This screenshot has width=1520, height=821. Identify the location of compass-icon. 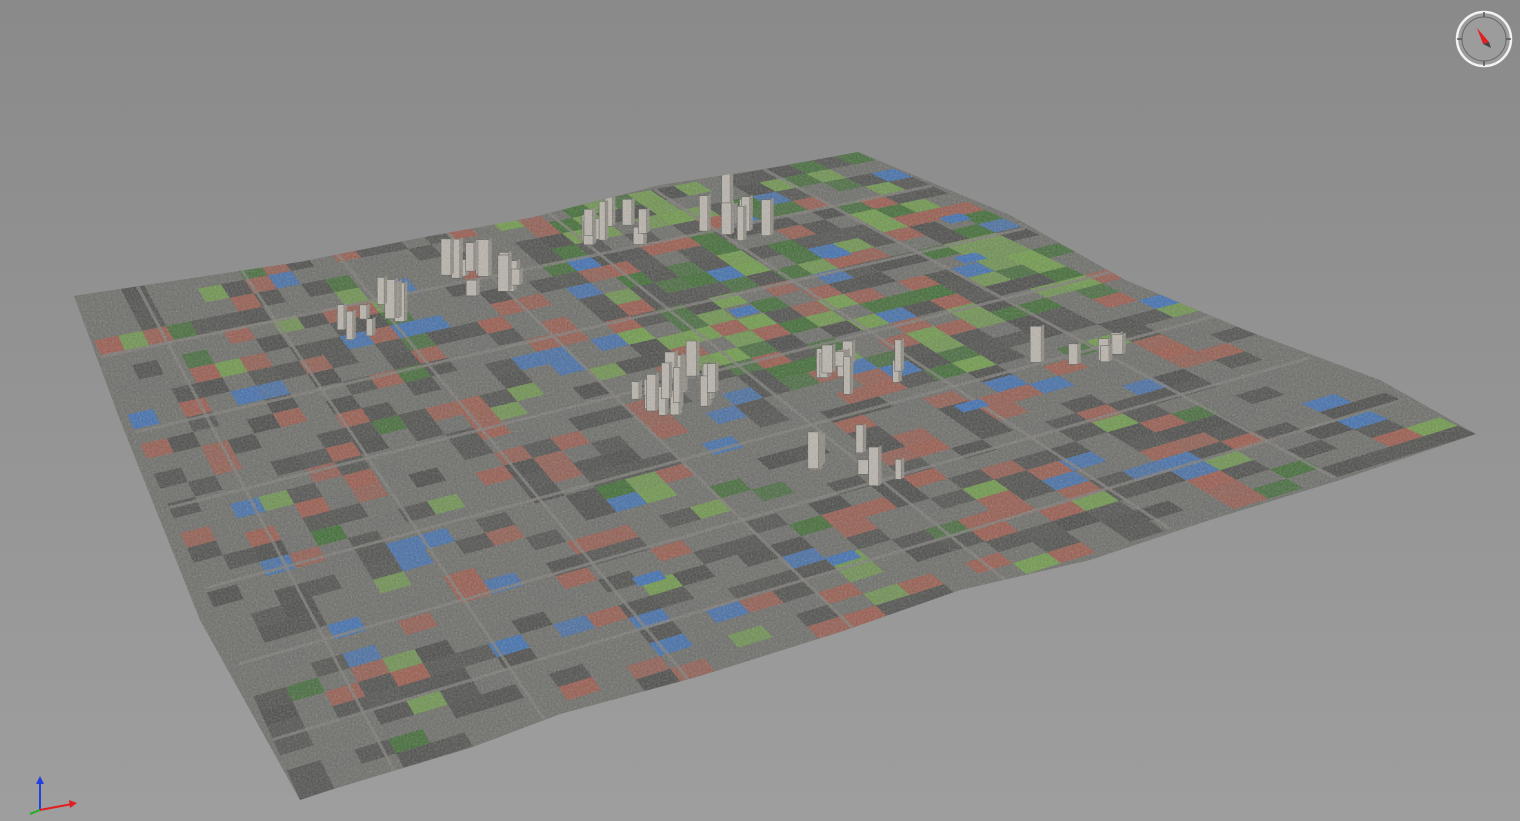
(1484, 39).